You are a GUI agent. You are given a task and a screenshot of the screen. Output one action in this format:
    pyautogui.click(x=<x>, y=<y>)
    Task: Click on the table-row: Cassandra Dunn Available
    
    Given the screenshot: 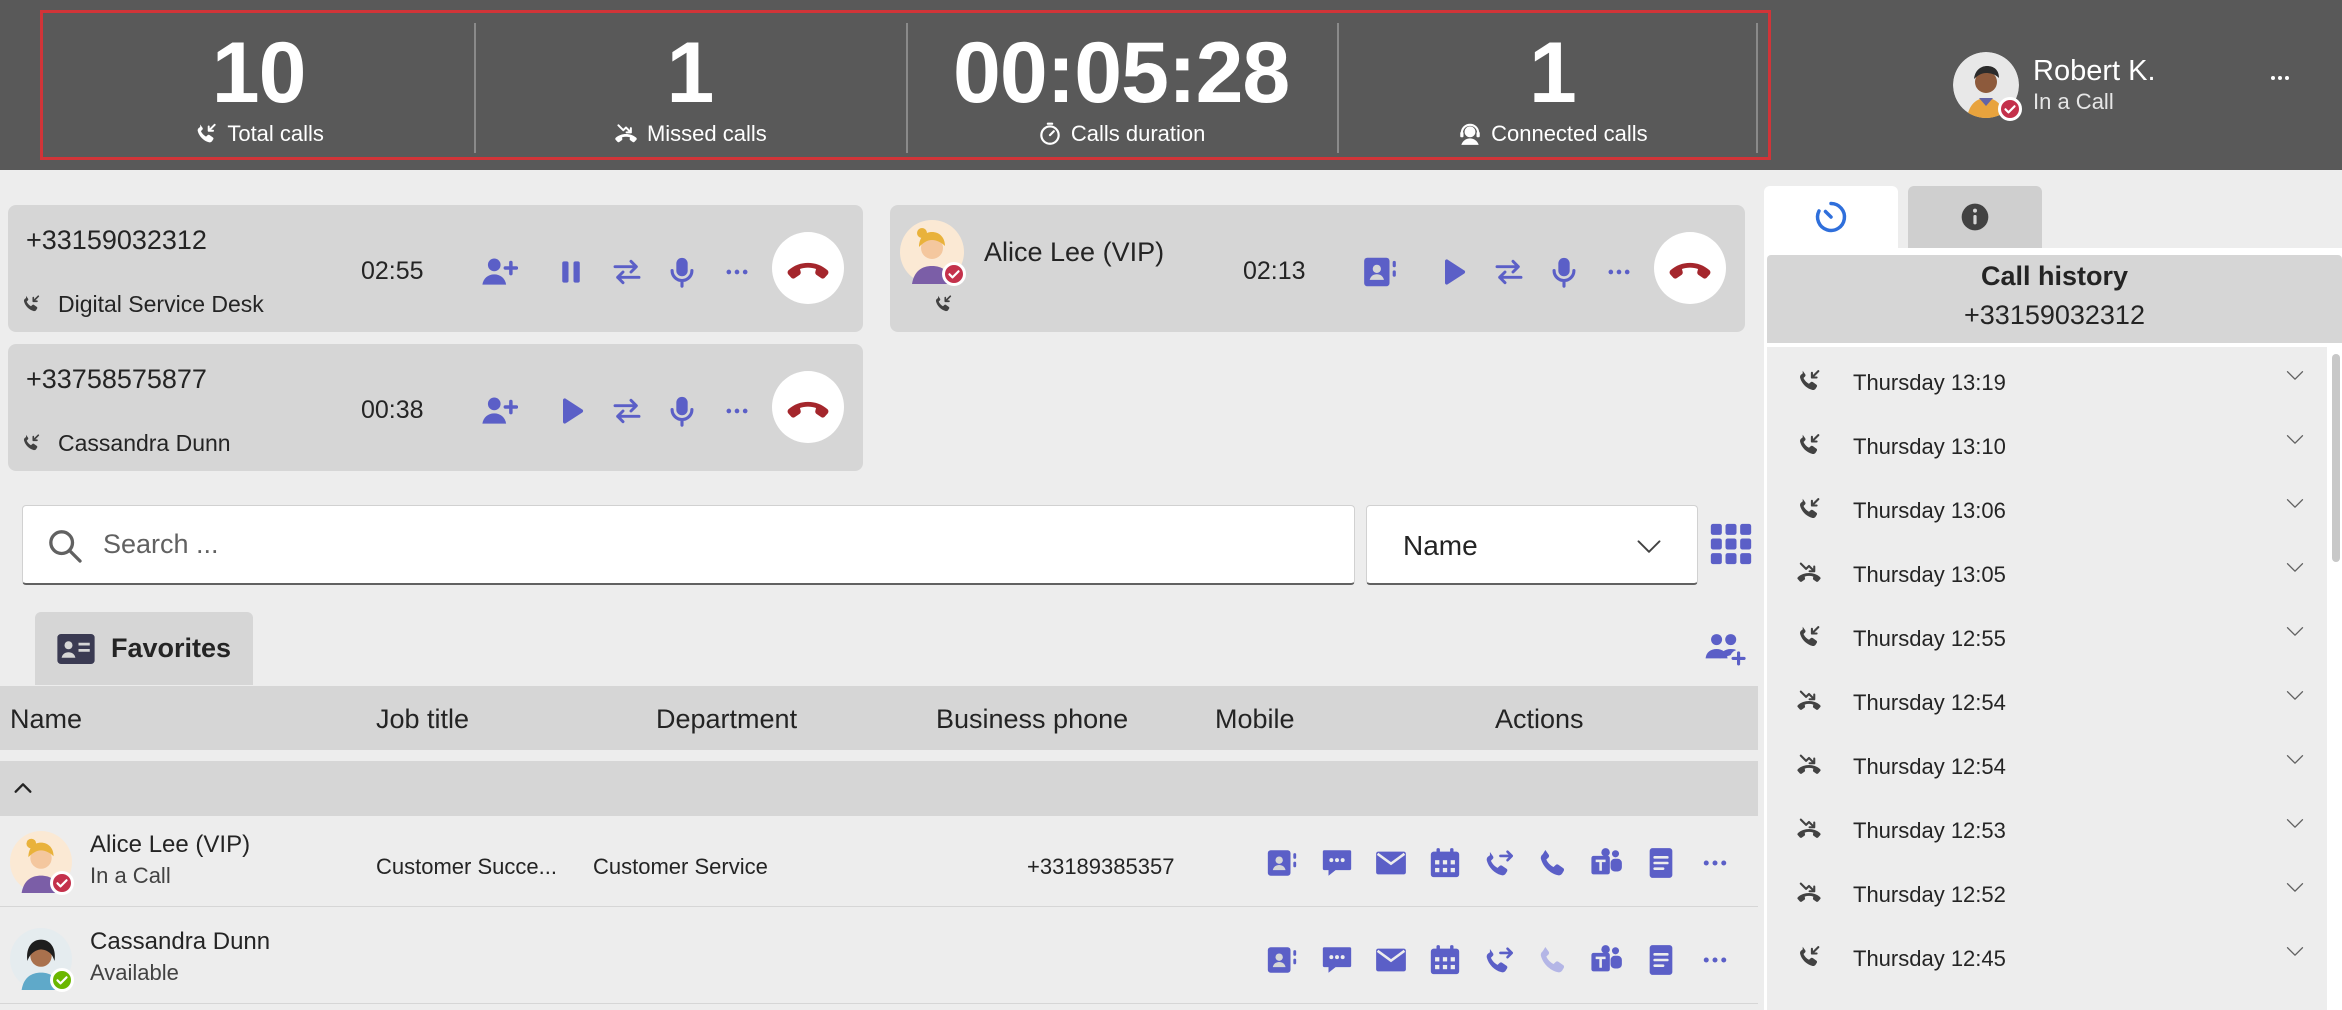 What is the action you would take?
    pyautogui.click(x=879, y=959)
    